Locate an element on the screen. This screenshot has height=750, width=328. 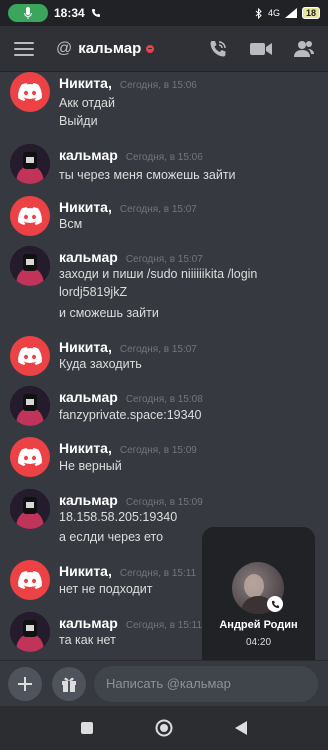
message-text: fanzyprivate.space:19340 is located at coordinates (130, 415).